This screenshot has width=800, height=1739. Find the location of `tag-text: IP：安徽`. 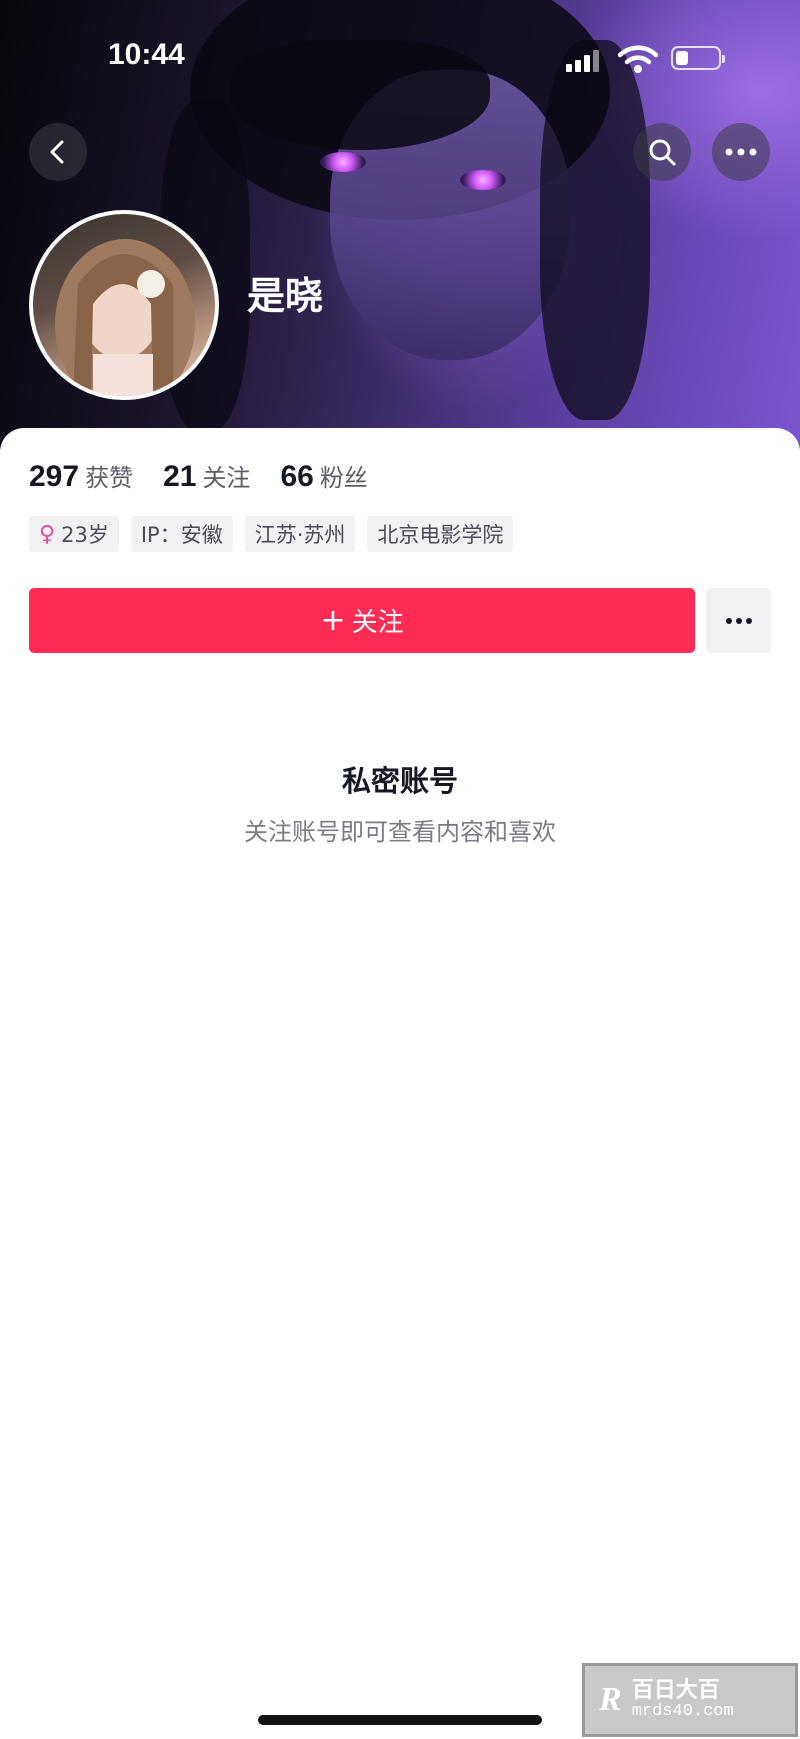

tag-text: IP：安徽 is located at coordinates (181, 535).